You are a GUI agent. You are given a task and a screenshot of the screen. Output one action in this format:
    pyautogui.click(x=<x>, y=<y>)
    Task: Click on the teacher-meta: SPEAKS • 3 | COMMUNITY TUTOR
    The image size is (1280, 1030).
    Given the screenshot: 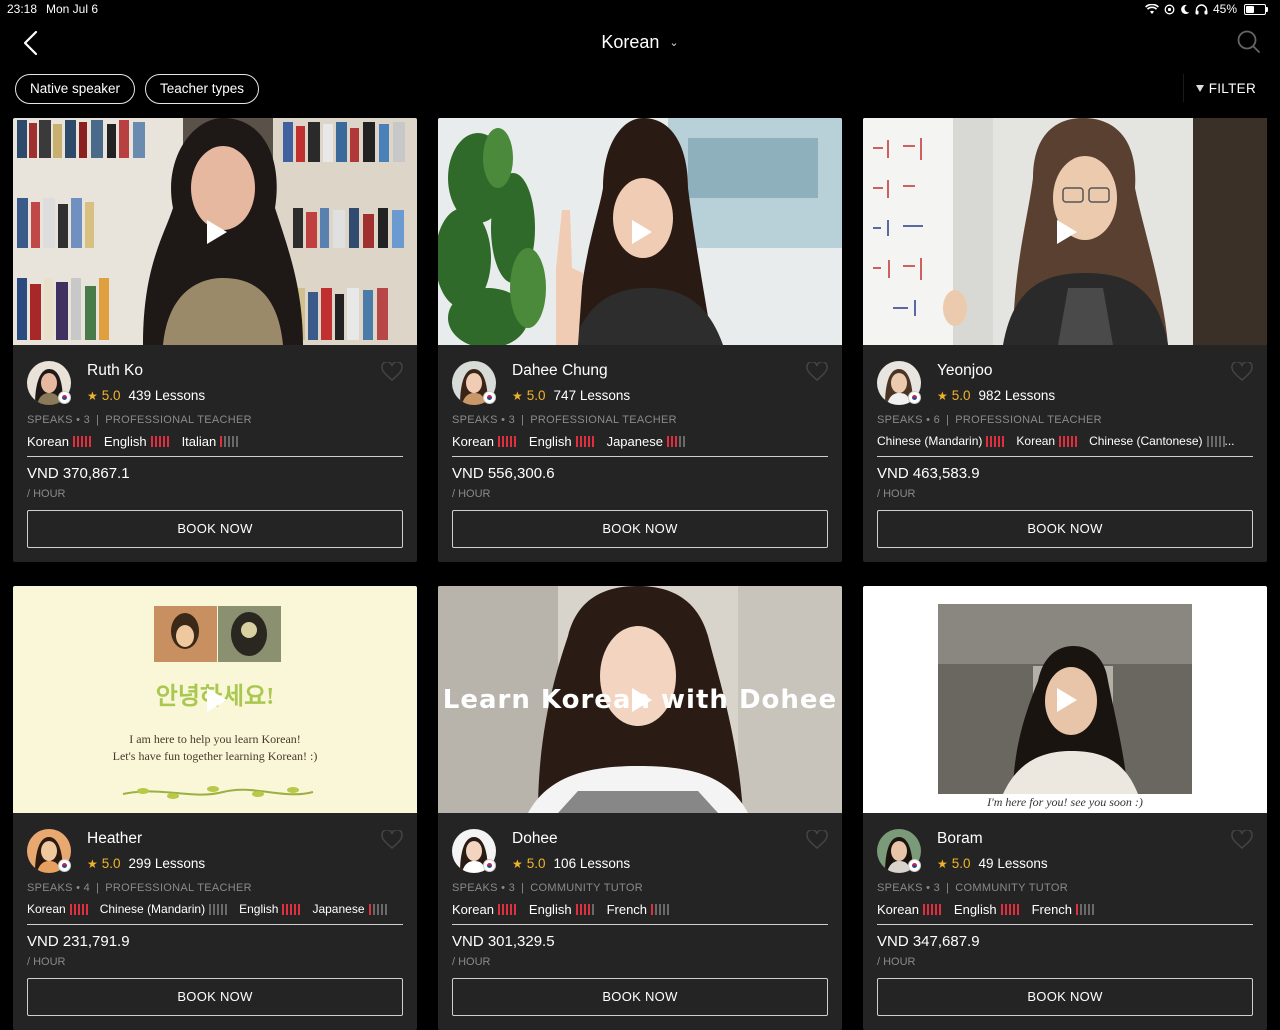 What is the action you would take?
    pyautogui.click(x=972, y=888)
    